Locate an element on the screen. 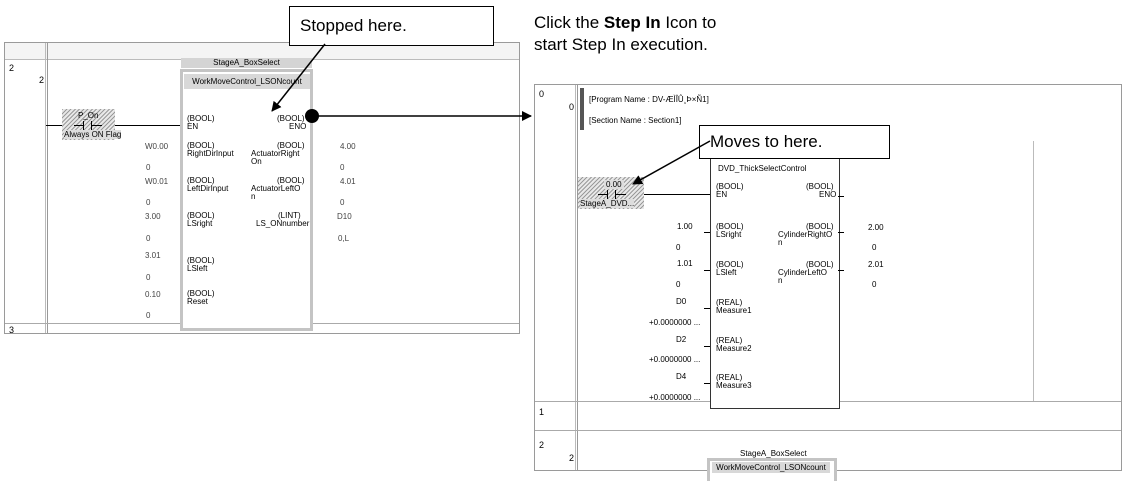 Image resolution: width=1125 pixels, height=481 pixels. arrow-to-moved is located at coordinates (671, 162).